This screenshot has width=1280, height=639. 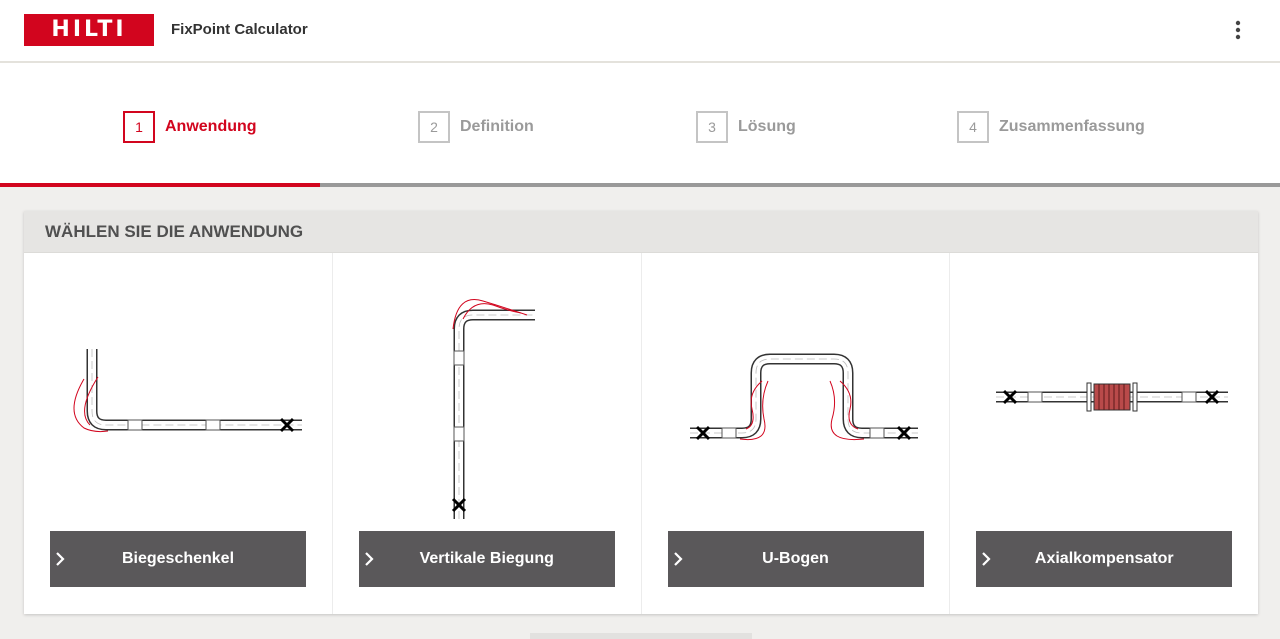 I want to click on hilti-logo: HILTI, so click(x=89, y=30).